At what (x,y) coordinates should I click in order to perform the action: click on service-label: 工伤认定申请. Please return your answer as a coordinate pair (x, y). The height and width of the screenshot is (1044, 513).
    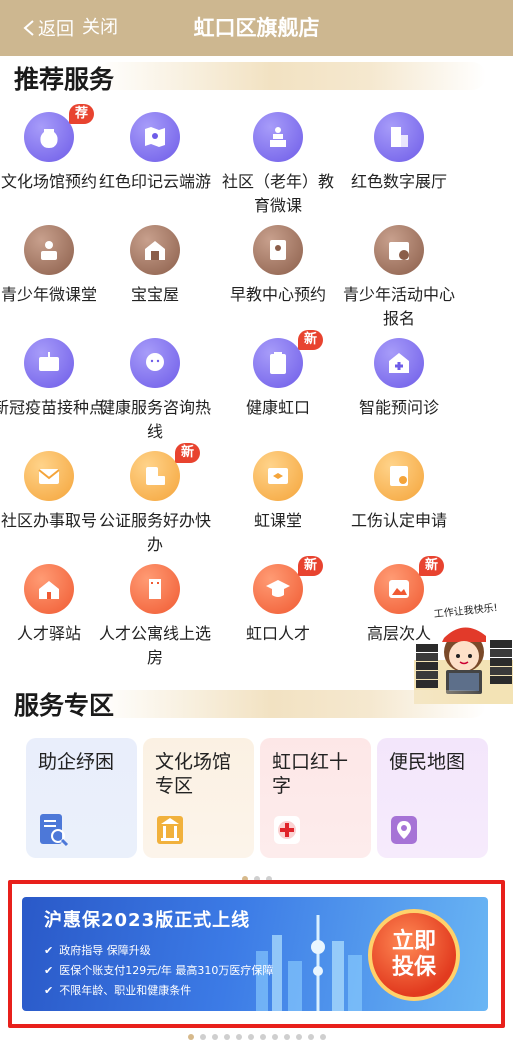
    Looking at the image, I should click on (398, 520).